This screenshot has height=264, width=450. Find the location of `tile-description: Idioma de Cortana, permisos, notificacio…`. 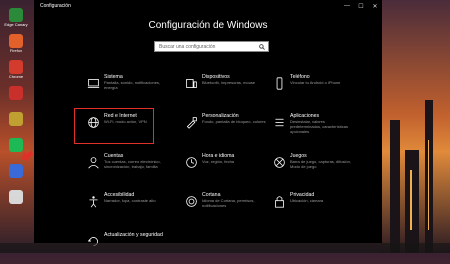

tile-description: Idioma de Cortana, permisos, notificacio… is located at coordinates (228, 203).